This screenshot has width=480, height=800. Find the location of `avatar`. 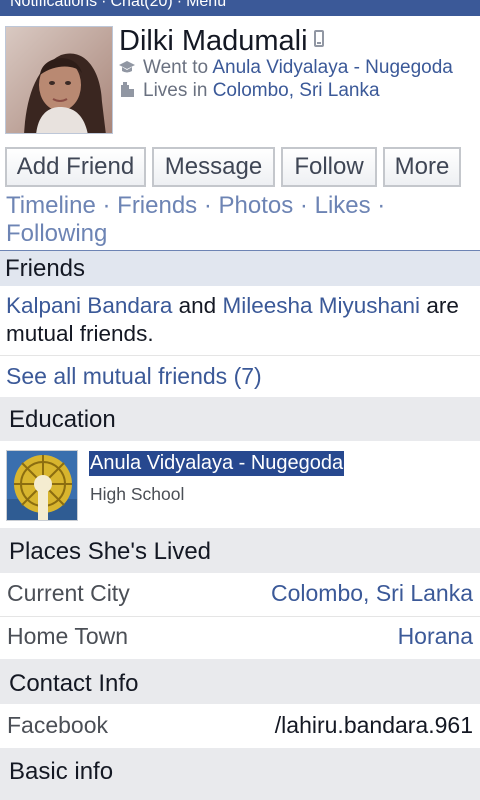

avatar is located at coordinates (59, 80).